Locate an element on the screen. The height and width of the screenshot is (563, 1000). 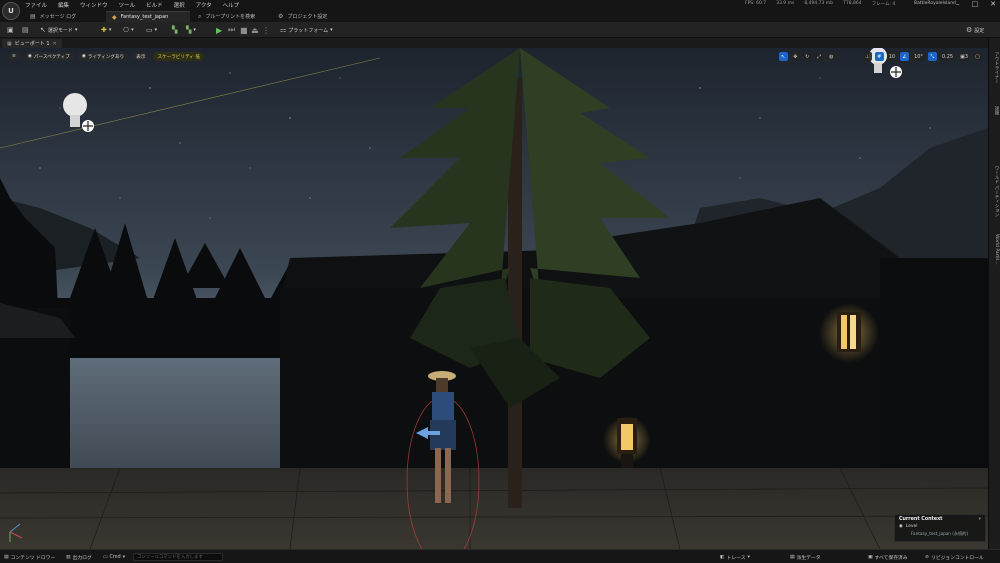
viewport-tab-strip: ▦ ビューポート 1 ✕ is located at coordinates (500, 43).